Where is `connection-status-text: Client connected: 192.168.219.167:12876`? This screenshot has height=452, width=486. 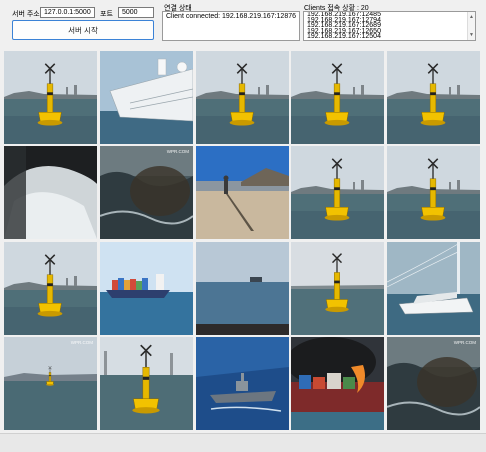 connection-status-text: Client connected: 192.168.219.167:12876 is located at coordinates (231, 16).